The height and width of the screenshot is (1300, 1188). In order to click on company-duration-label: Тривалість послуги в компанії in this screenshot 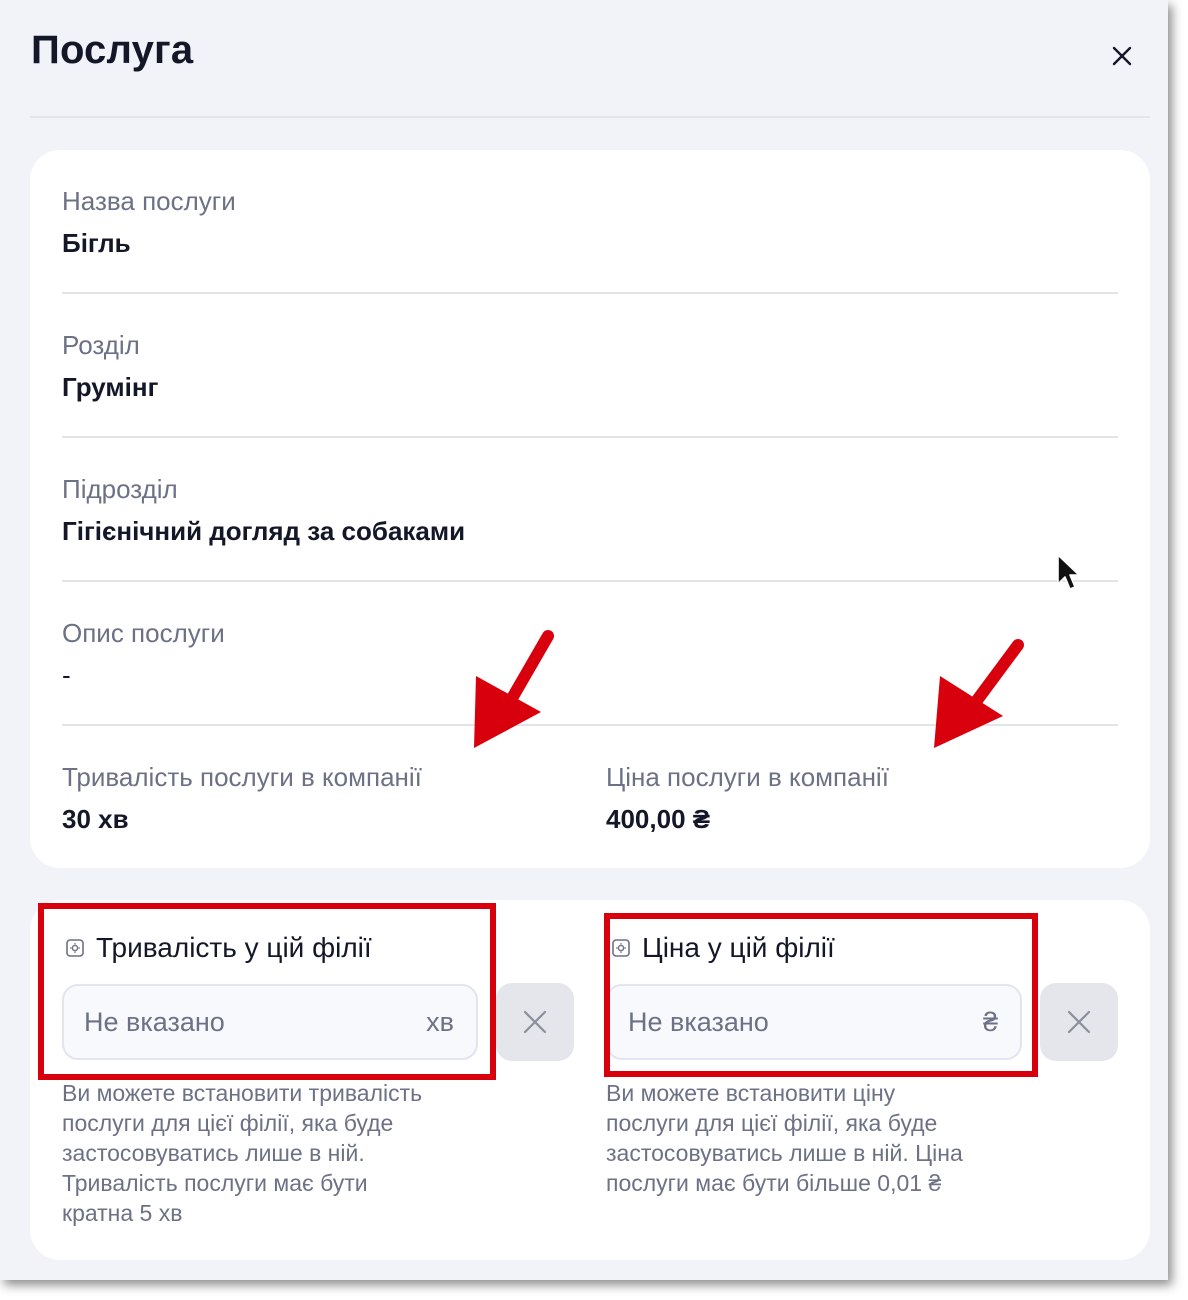, I will do `click(242, 777)`.